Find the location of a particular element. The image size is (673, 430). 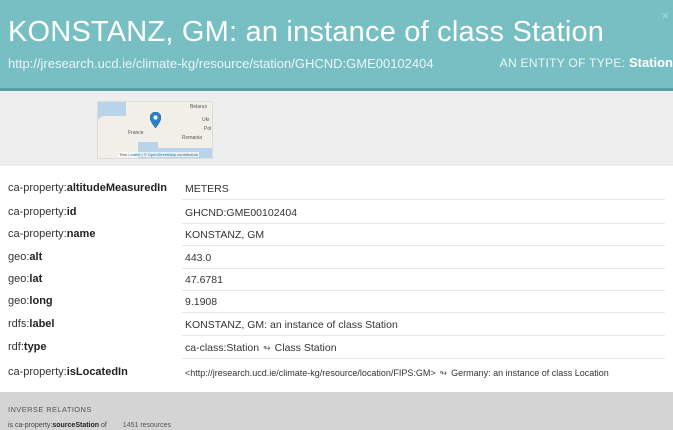

property-key: geo:lat is located at coordinates (25, 279).